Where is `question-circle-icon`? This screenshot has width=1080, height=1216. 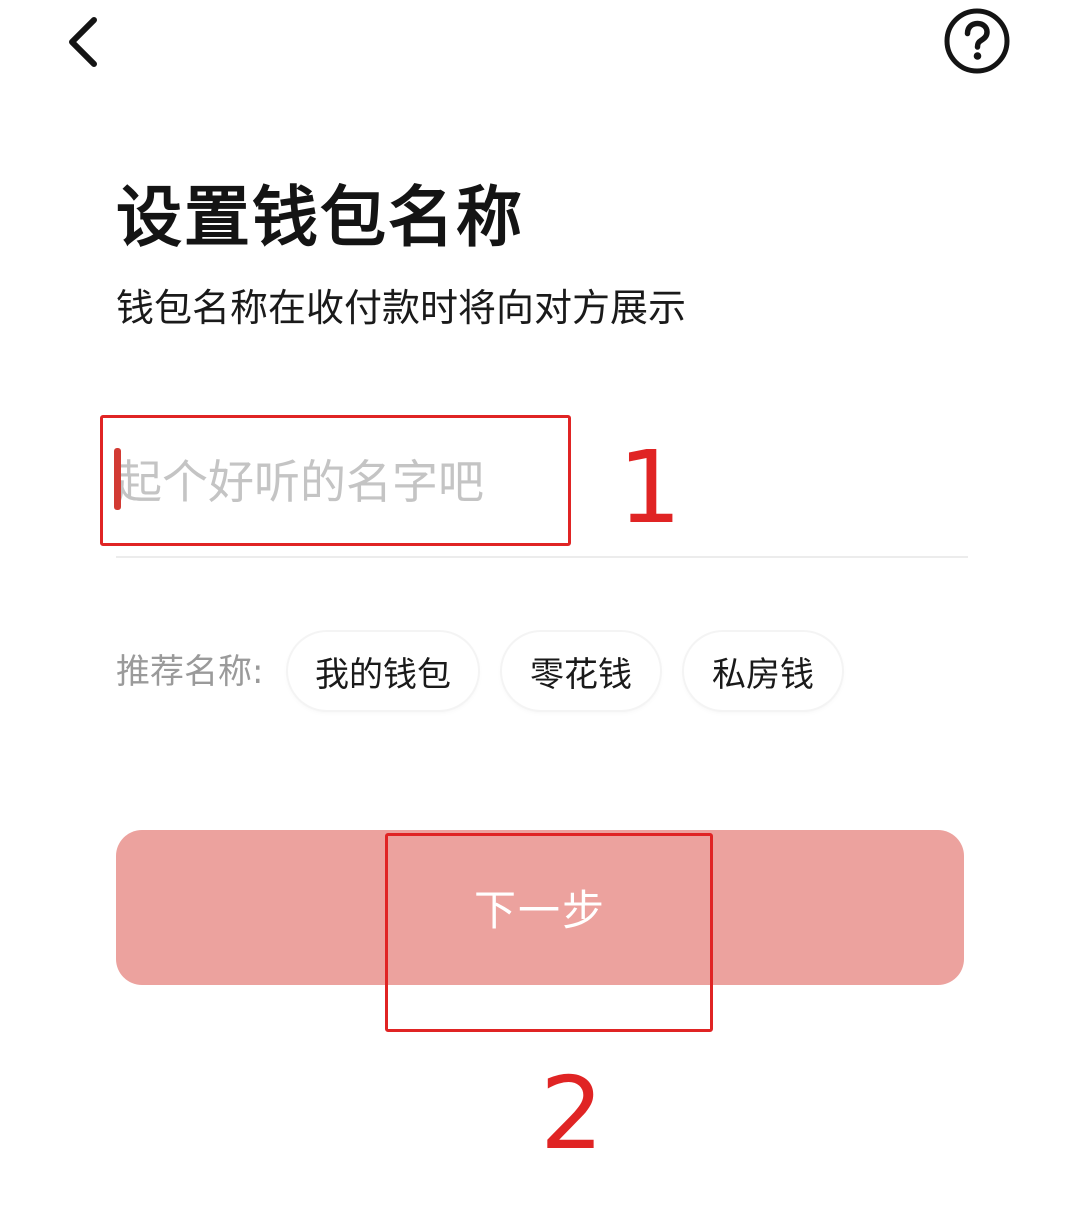 question-circle-icon is located at coordinates (977, 41).